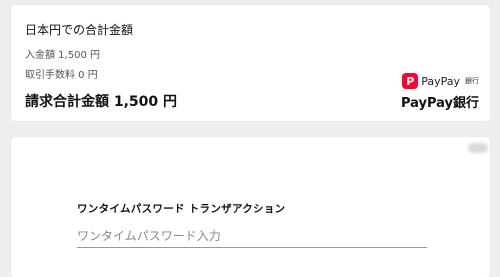 This screenshot has width=500, height=277. I want to click on transaction-fee: 取引手数料 0 円, so click(61, 75).